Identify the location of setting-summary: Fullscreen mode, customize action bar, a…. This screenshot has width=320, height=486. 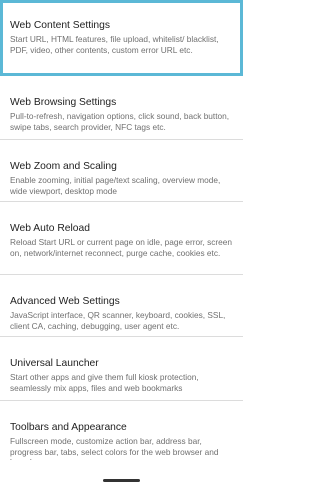
(114, 448).